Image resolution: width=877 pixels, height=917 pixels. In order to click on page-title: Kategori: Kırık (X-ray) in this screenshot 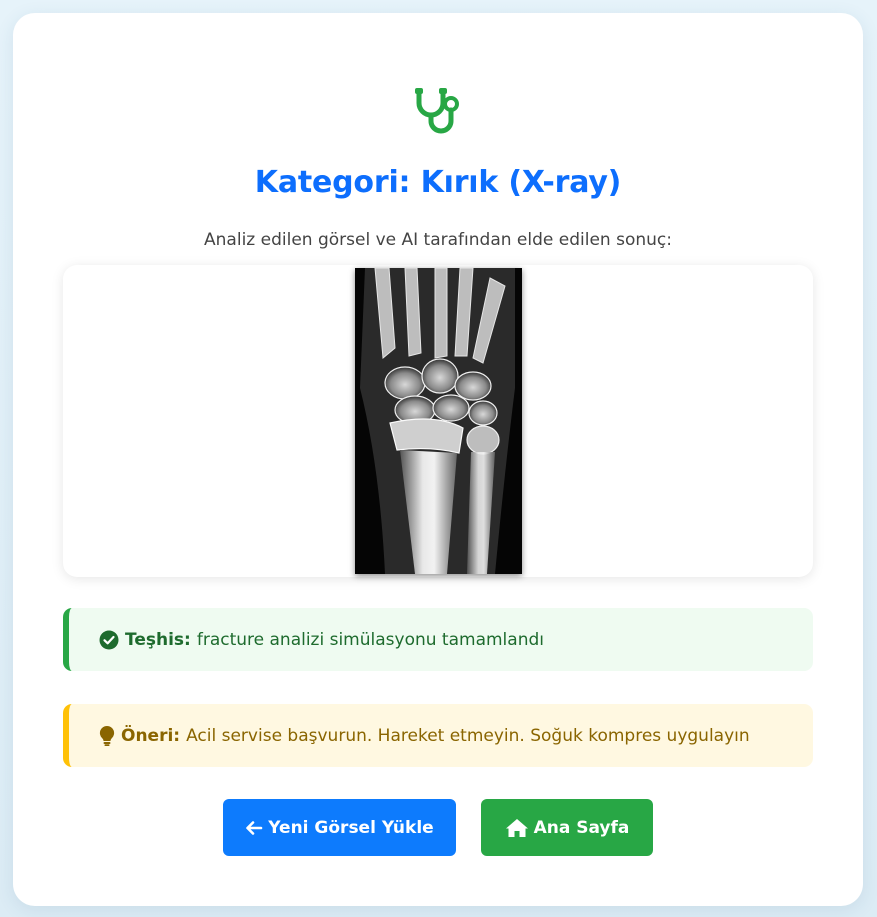, I will do `click(438, 182)`.